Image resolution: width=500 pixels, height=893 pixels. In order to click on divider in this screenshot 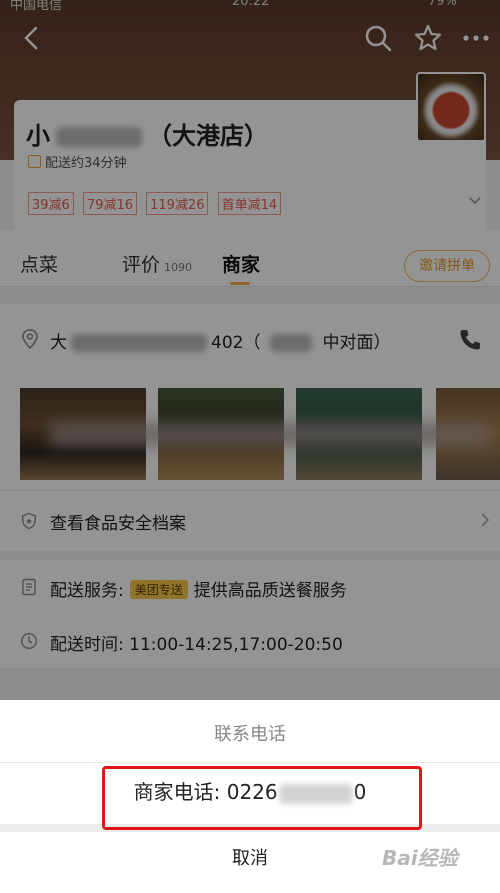, I will do `click(250, 762)`.